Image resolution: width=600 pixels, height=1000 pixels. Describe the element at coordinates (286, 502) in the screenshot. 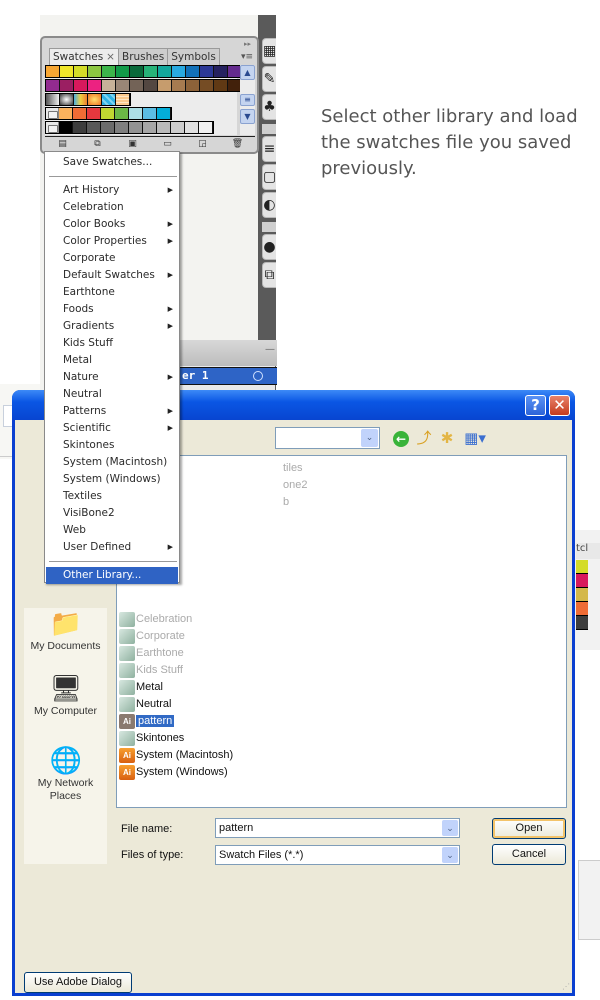

I see `file-item: b` at that location.